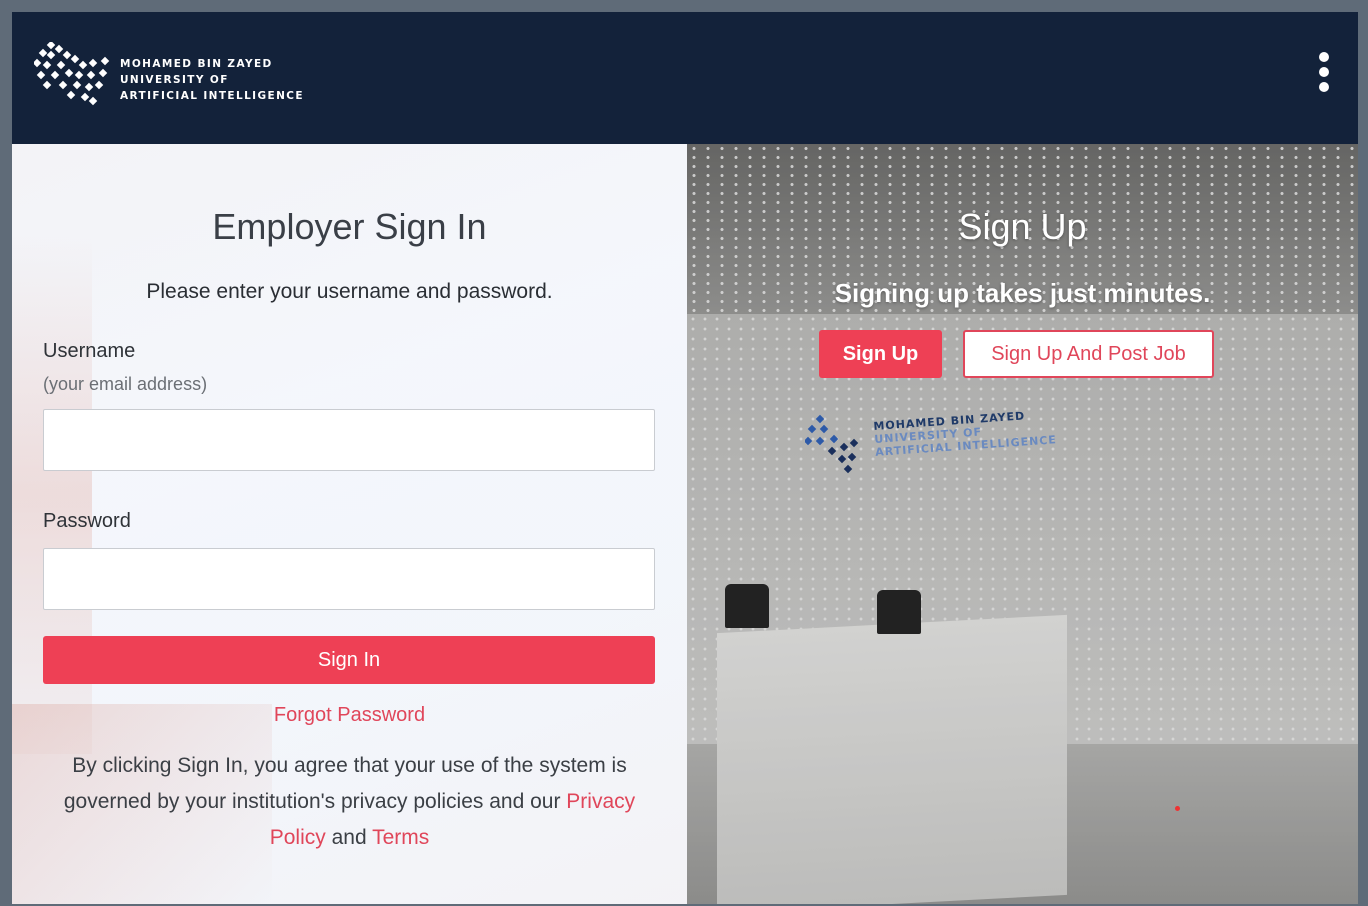 The image size is (1368, 906). Describe the element at coordinates (72, 74) in the screenshot. I see `mbzuai-logo-icon` at that location.